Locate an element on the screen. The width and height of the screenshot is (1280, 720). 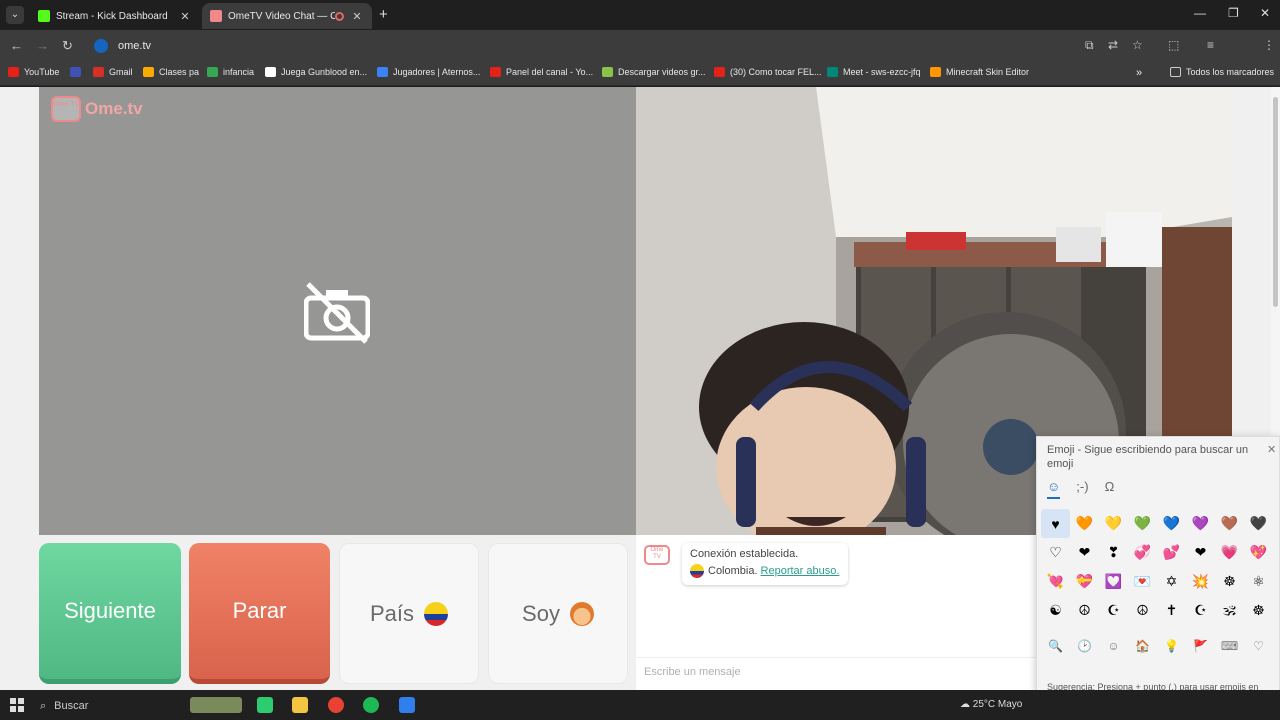
bookmark-meet: Meet - sws-ezcc-jfq is located at coordinates (874, 72).